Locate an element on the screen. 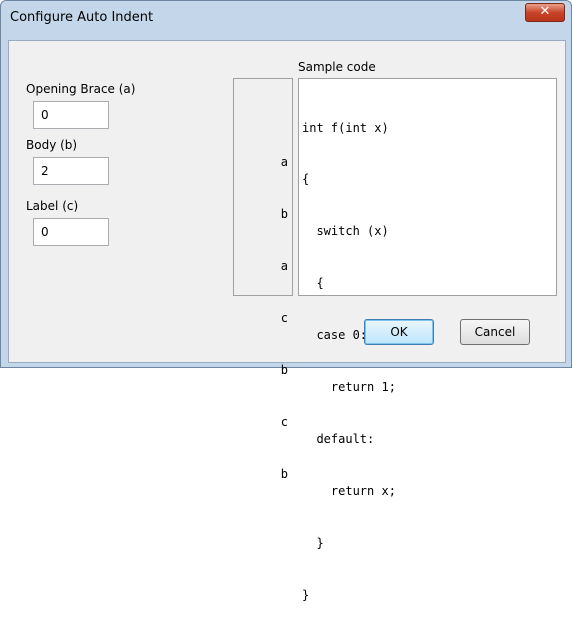  sample-code-label: Sample code is located at coordinates (337, 67).